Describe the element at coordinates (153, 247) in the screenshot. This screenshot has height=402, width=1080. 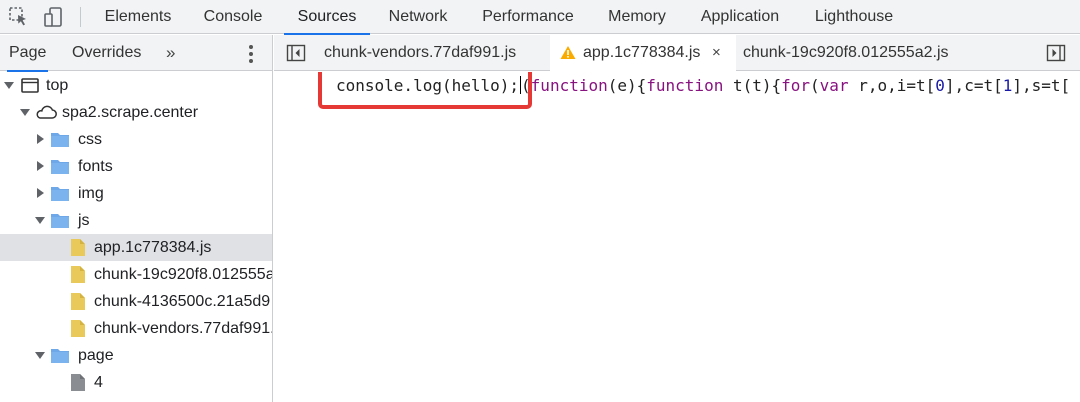
I see `tree-item-label: app.1c778384.js` at that location.